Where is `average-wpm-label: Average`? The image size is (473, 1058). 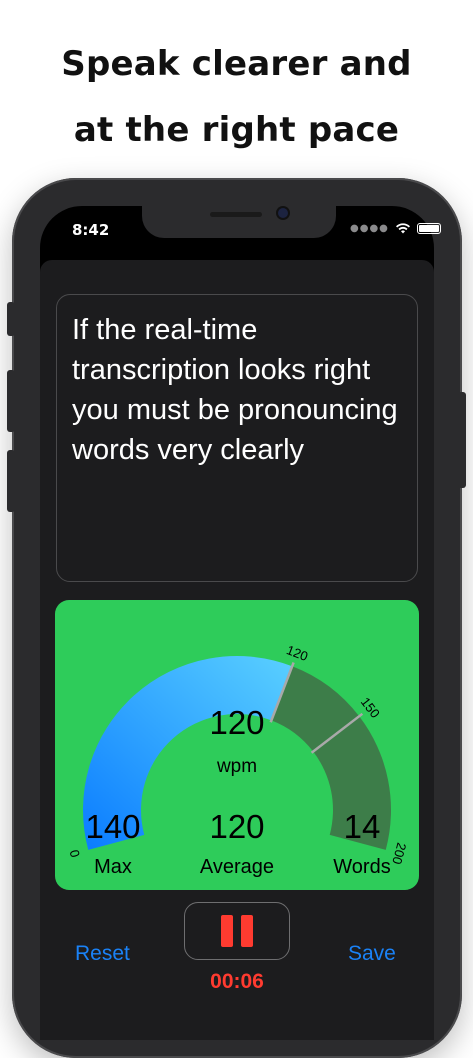
average-wpm-label: Average is located at coordinates (237, 867).